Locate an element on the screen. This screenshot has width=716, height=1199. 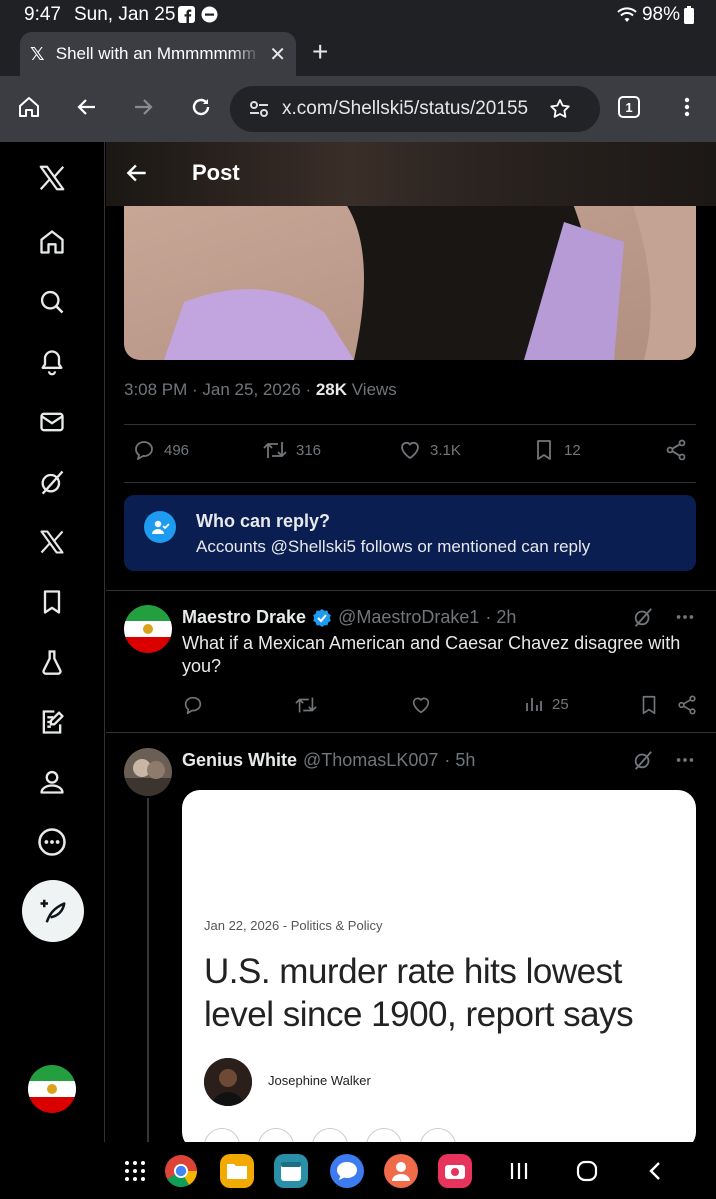
heart-icon is located at coordinates (421, 705).